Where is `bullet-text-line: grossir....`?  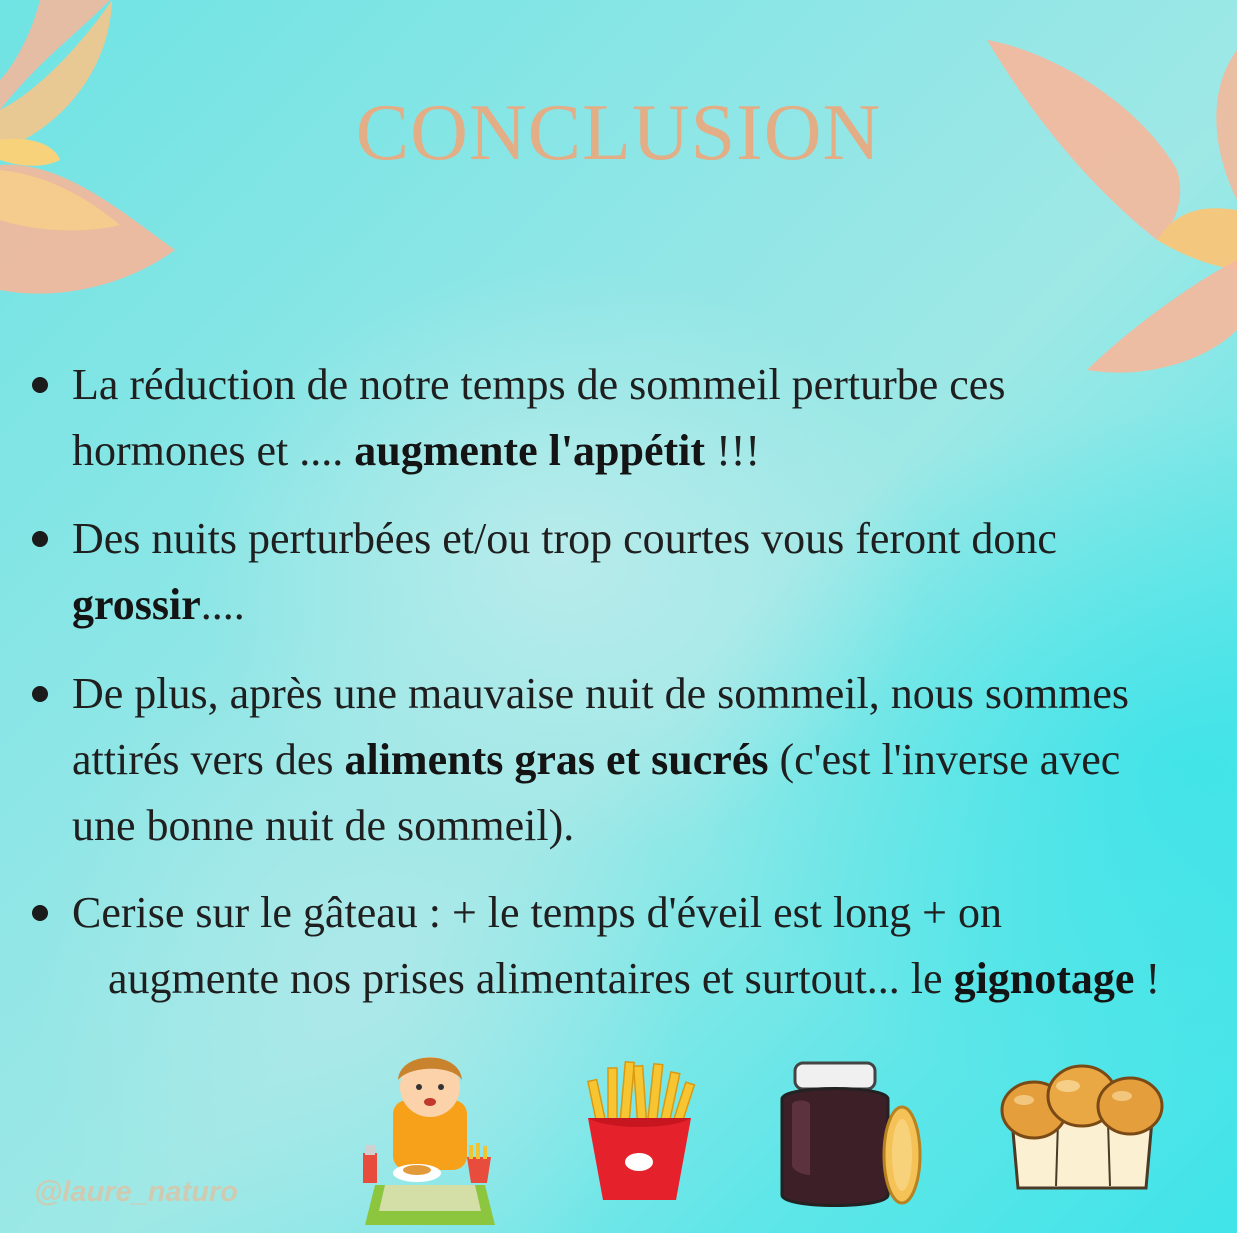 bullet-text-line: grossir.... is located at coordinates (158, 604).